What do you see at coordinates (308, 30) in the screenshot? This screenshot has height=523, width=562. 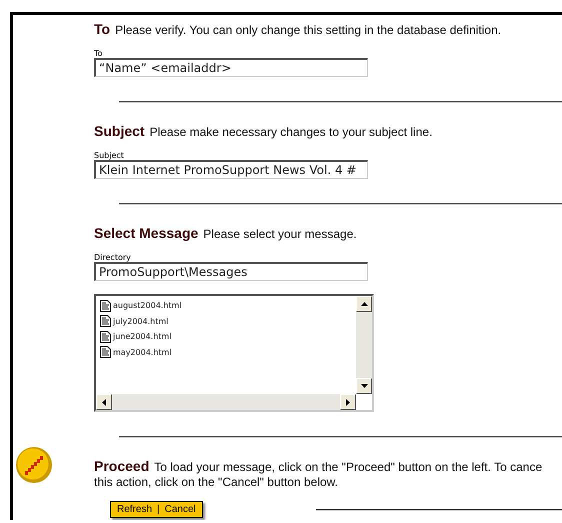 I see `section-description: Please verify. You can only change this setting in the database definition.` at bounding box center [308, 30].